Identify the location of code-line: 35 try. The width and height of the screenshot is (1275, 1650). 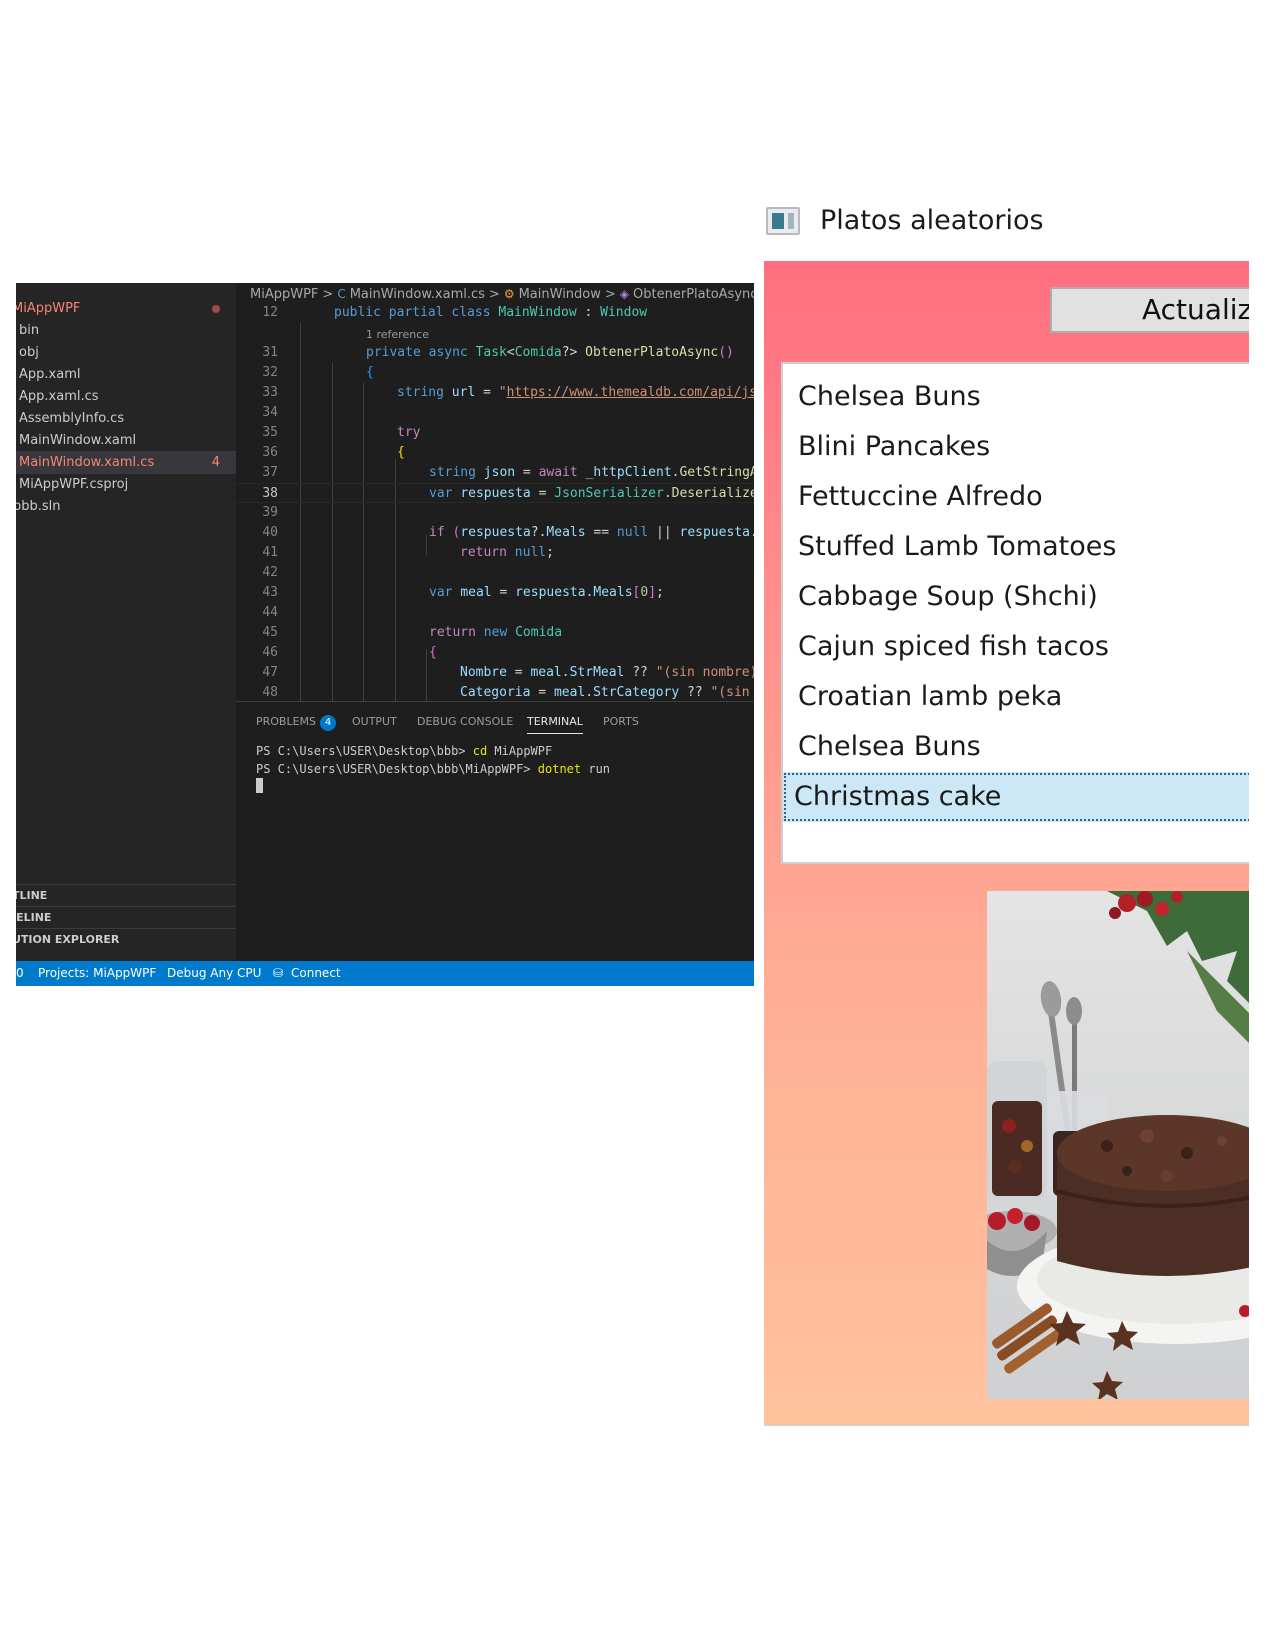
(341, 432).